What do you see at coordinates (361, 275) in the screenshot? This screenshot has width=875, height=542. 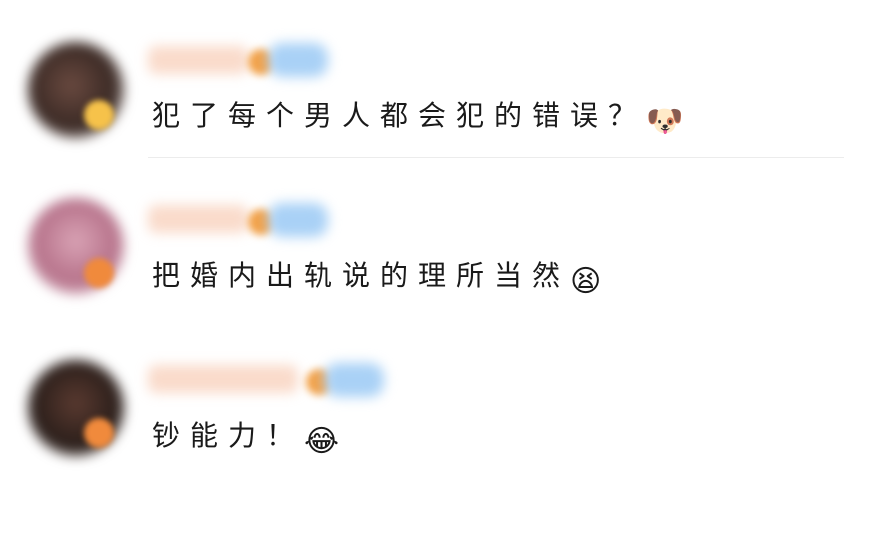 I see `comment-text-content: 把婚内出轨说的理所当然` at bounding box center [361, 275].